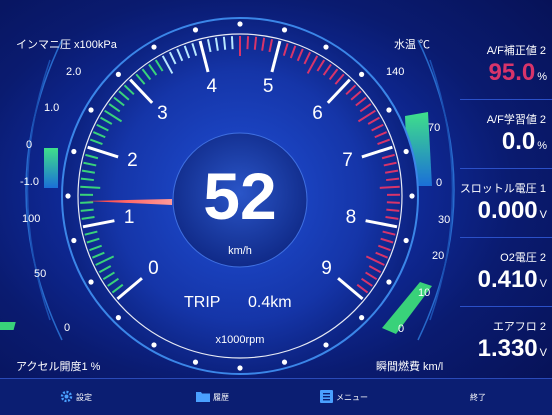  Describe the element at coordinates (29, 145) in the screenshot. I see `boost-tick-0: 0` at that location.